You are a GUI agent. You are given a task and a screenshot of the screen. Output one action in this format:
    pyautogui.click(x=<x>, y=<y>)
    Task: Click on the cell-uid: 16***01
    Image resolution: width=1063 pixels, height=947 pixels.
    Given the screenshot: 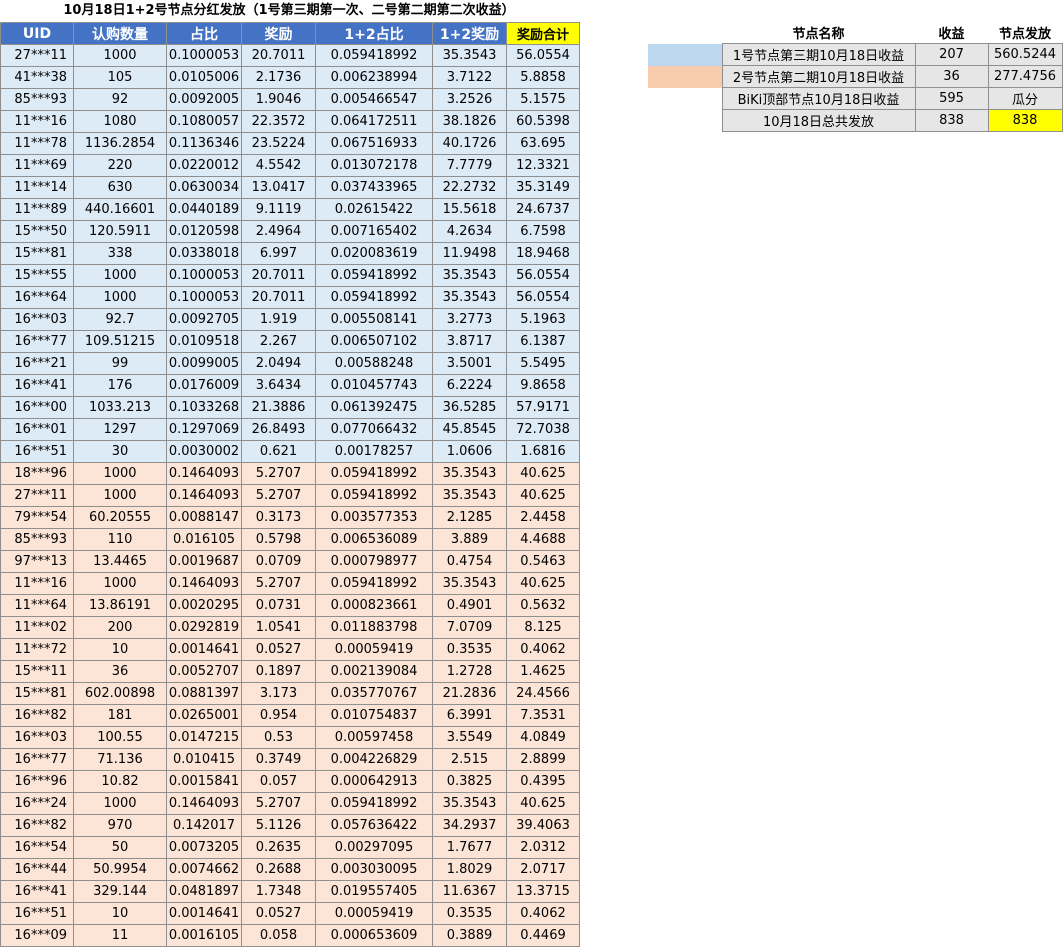 What is the action you would take?
    pyautogui.click(x=37, y=429)
    